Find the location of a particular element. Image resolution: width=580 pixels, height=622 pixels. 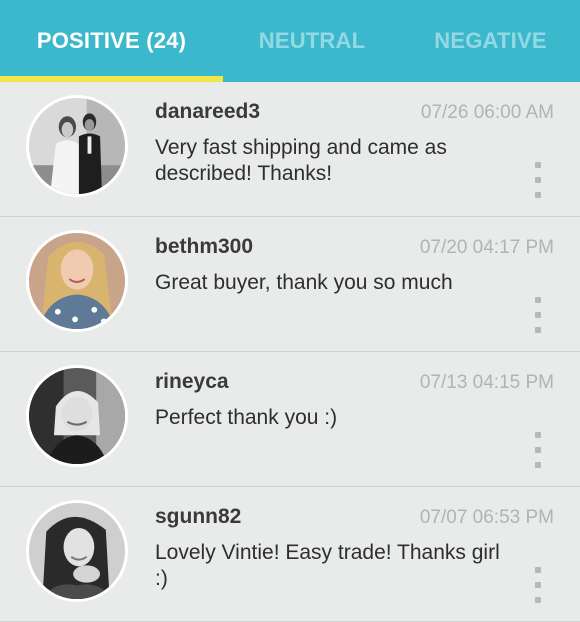

woman-blonde-photo-icon is located at coordinates (77, 281).